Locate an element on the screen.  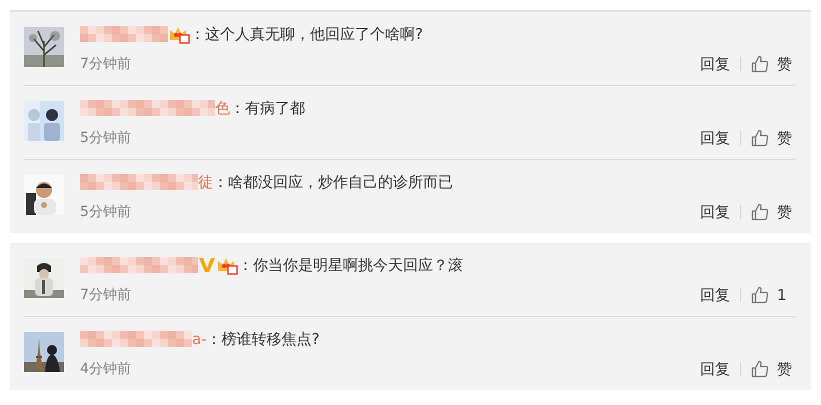
like-button: 1 is located at coordinates (773, 295).